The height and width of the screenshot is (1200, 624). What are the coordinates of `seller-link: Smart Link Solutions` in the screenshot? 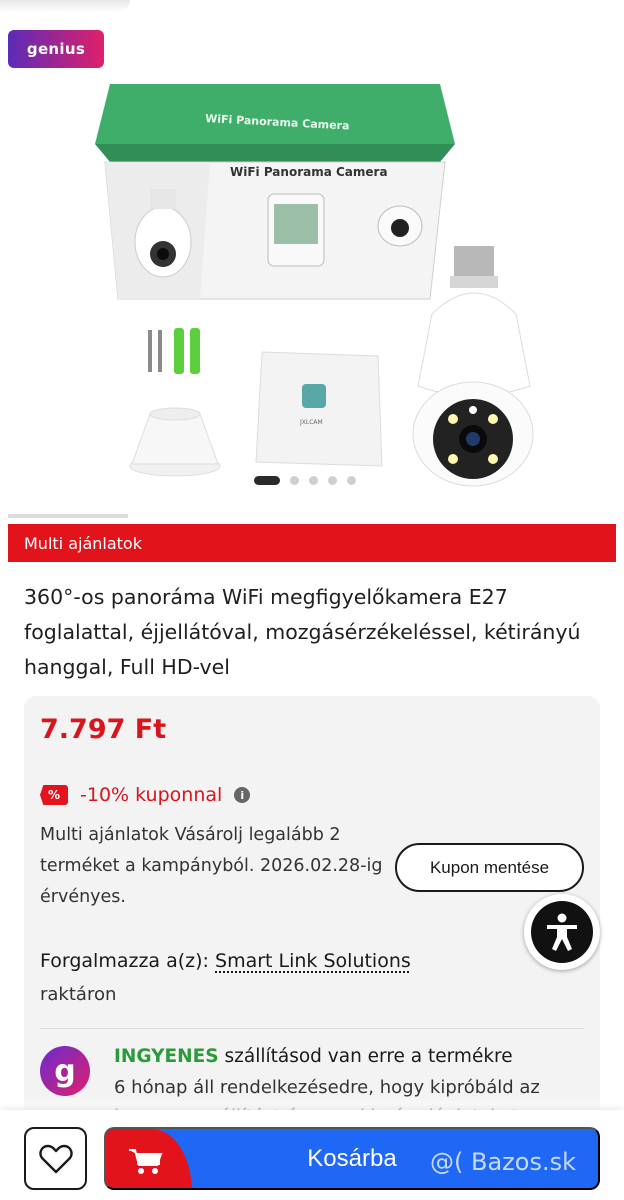 It's located at (313, 961).